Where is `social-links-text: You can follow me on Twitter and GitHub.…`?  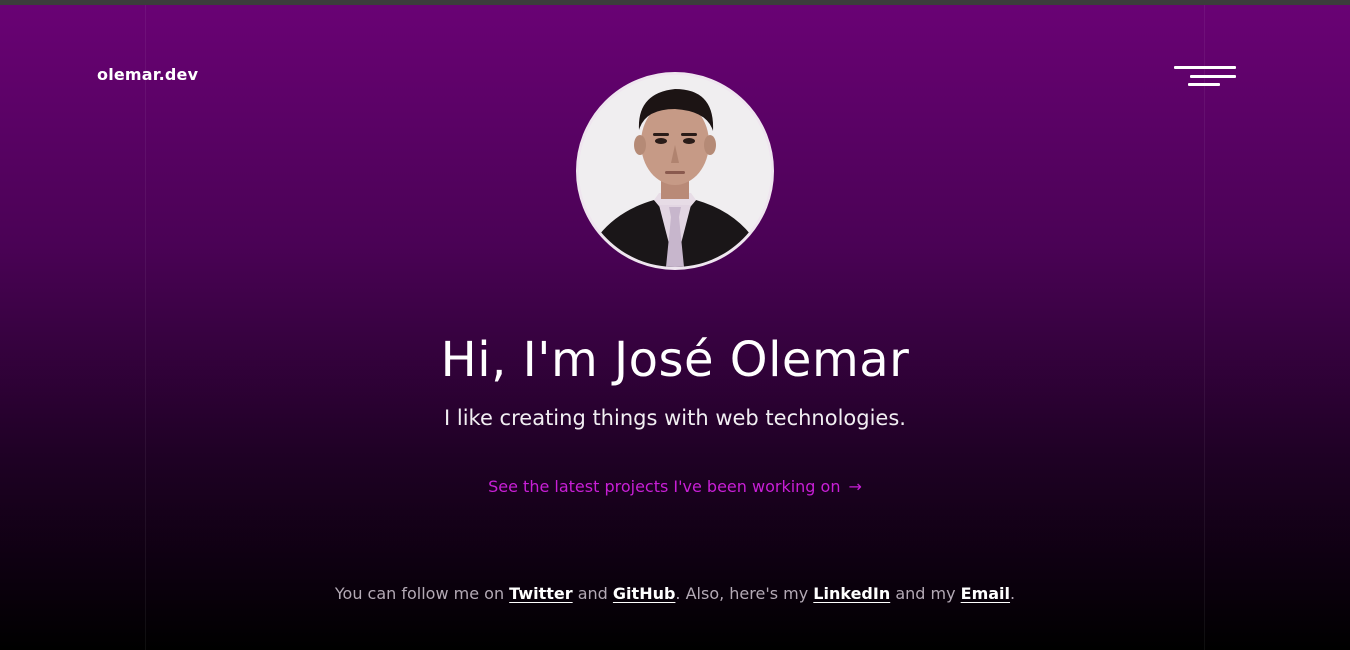
social-links-text: You can follow me on Twitter and GitHub.… is located at coordinates (675, 593).